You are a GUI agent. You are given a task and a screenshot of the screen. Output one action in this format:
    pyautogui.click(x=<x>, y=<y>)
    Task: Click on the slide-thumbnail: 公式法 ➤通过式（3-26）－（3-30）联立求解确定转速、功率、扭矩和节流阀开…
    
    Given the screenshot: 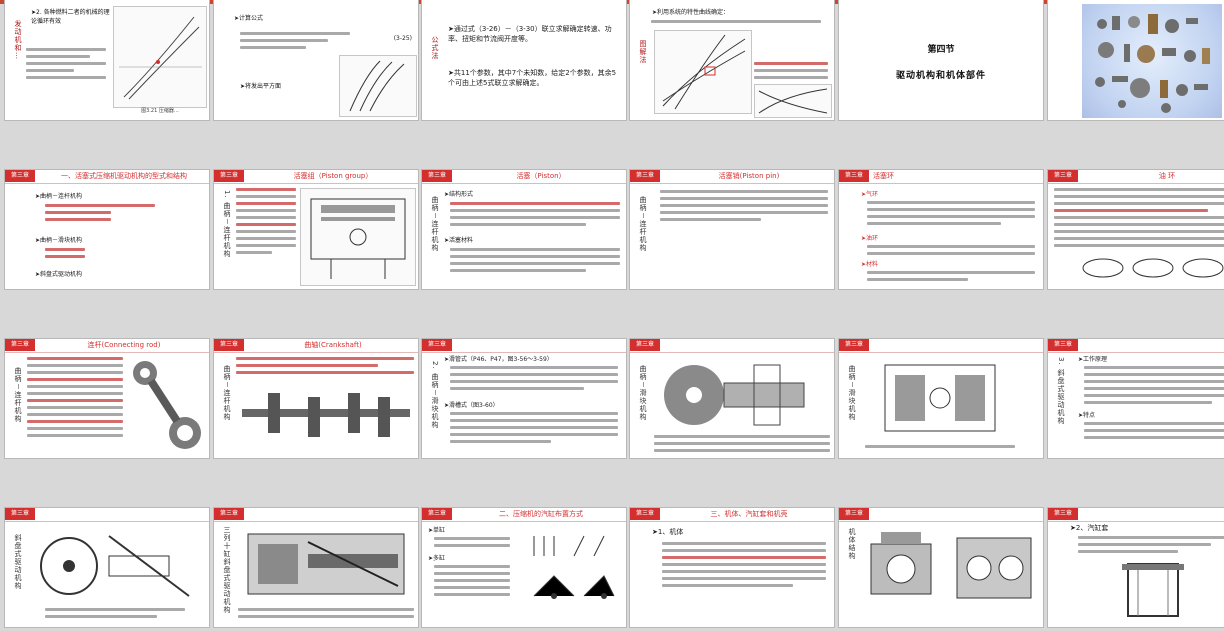 What is the action you would take?
    pyautogui.click(x=524, y=60)
    